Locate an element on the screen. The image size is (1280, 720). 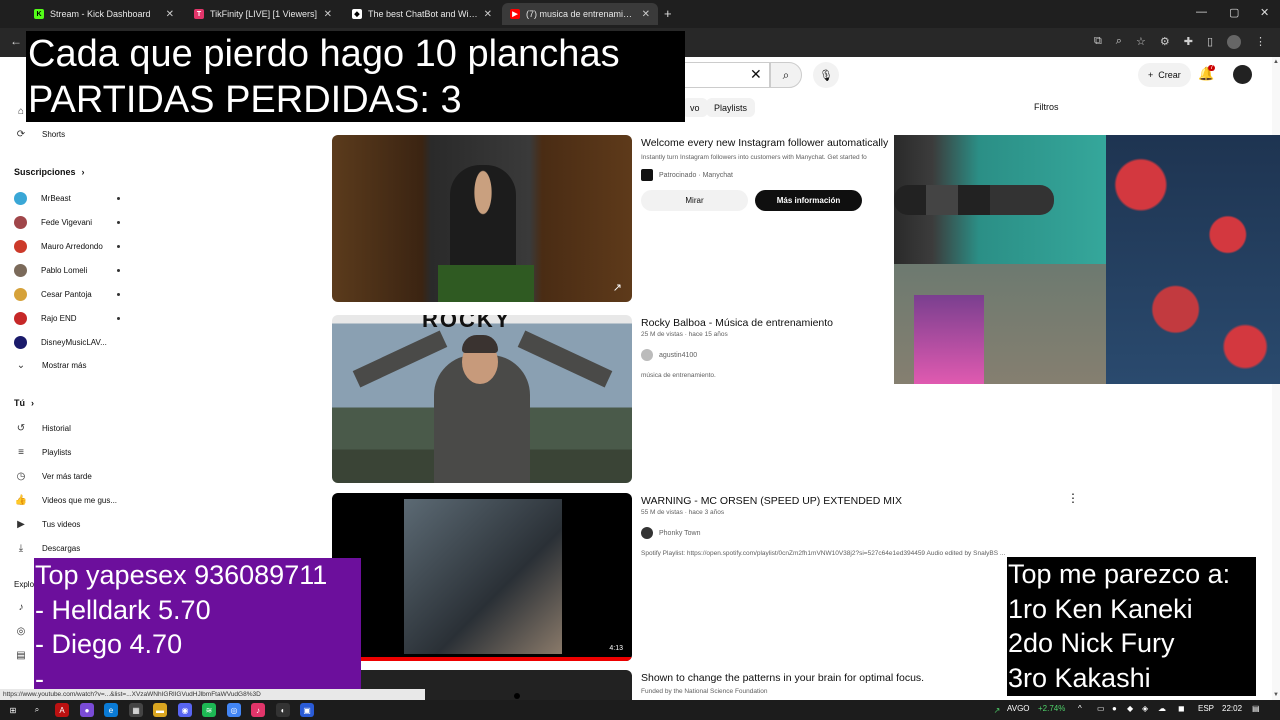
sidebar-item-shorts: ⟳ Shorts is located at coordinates (39, 134).